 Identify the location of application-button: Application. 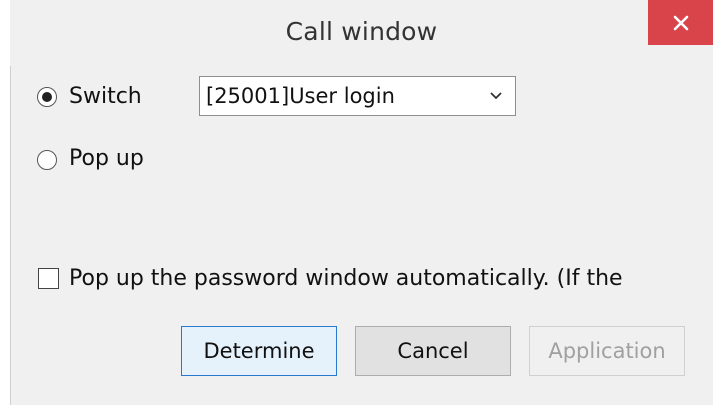
(607, 351).